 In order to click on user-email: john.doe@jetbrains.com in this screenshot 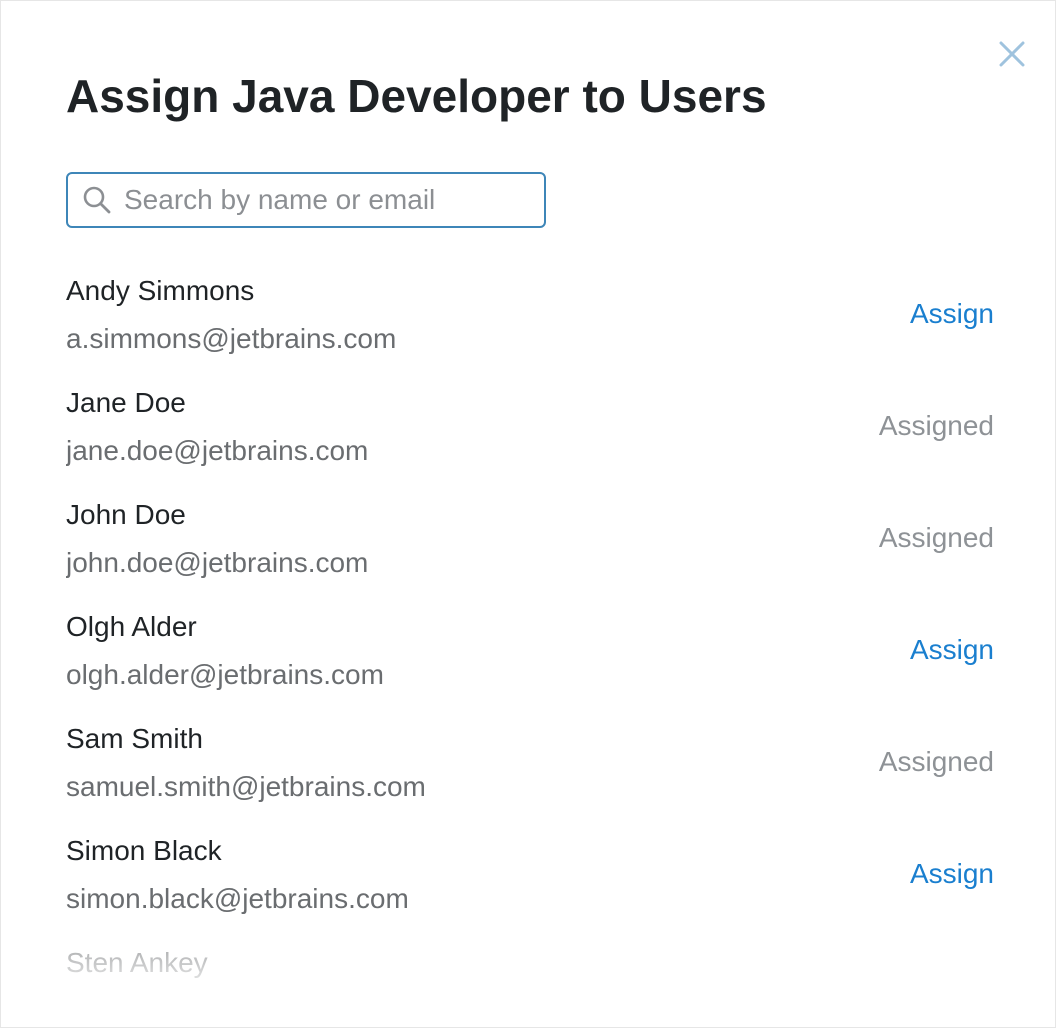, I will do `click(217, 562)`.